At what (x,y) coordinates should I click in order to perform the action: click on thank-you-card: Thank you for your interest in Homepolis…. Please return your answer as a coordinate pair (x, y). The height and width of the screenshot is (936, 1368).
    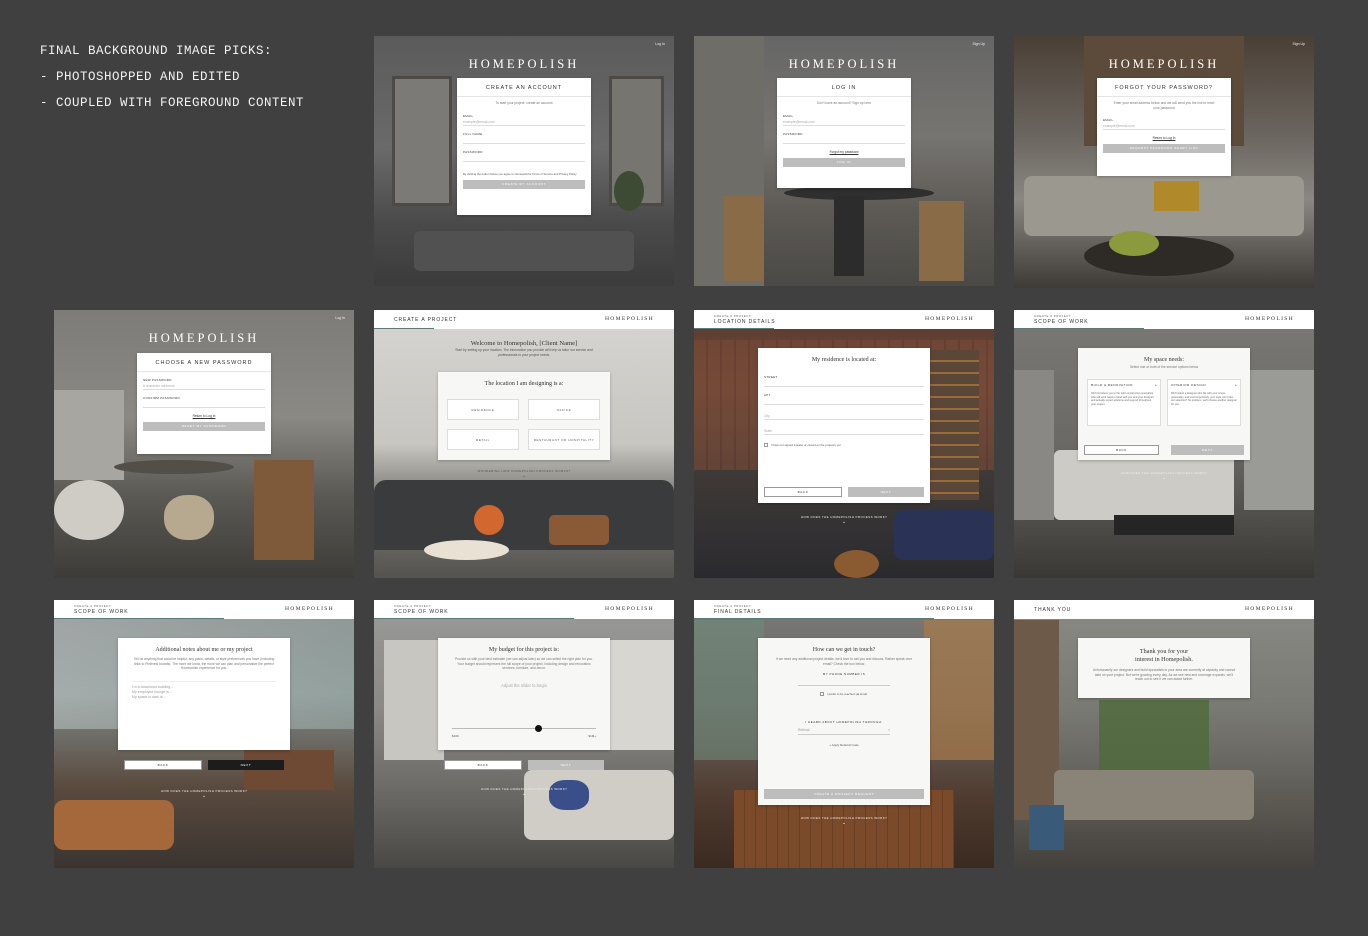
    Looking at the image, I should click on (1164, 668).